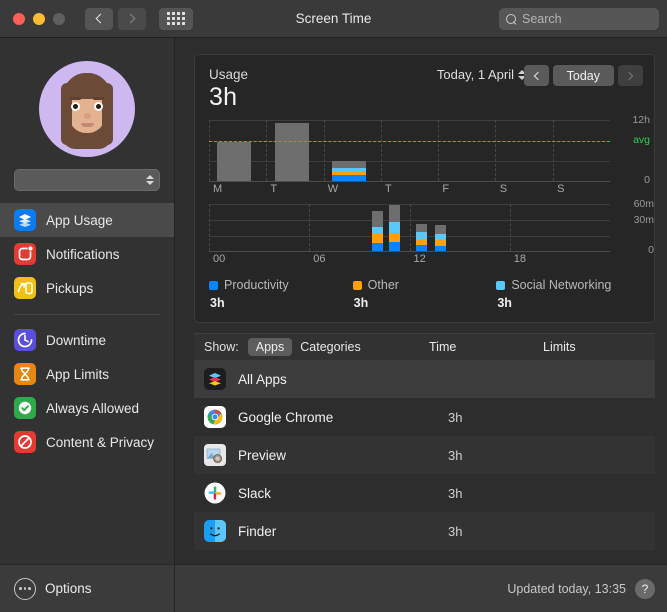  I want to click on segment-apps: Apps, so click(270, 347).